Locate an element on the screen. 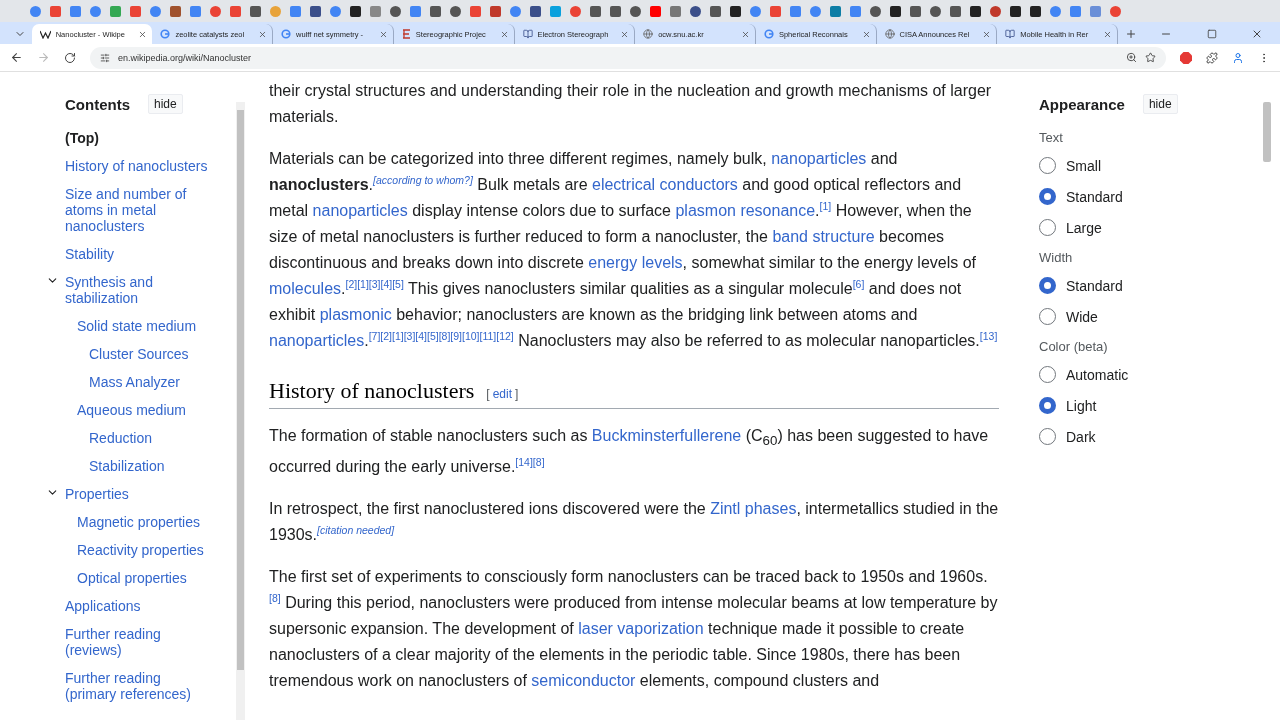 This screenshot has width=1280, height=720. toc-link: Stability is located at coordinates (90, 254).